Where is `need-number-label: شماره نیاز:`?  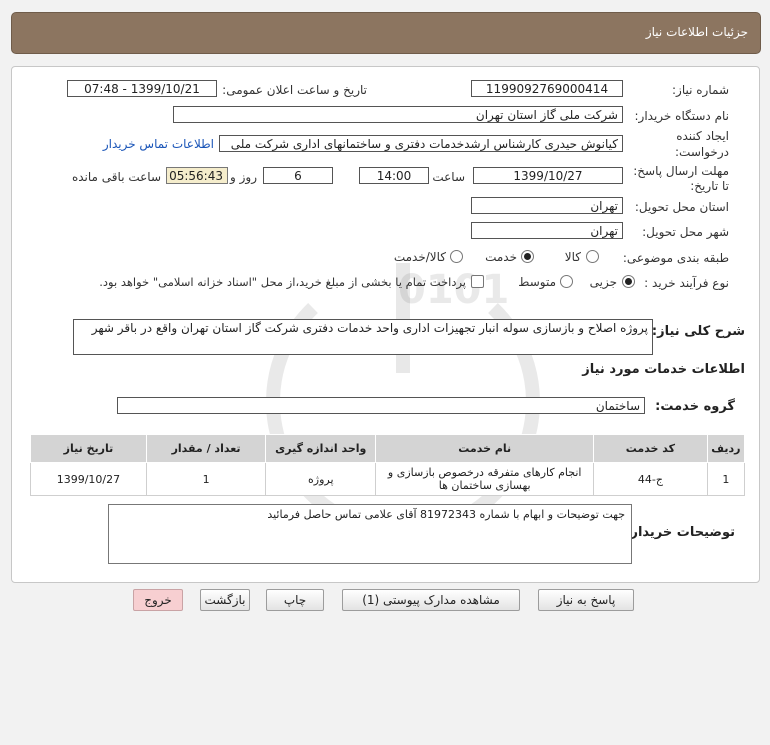 need-number-label: شماره نیاز: is located at coordinates (700, 90).